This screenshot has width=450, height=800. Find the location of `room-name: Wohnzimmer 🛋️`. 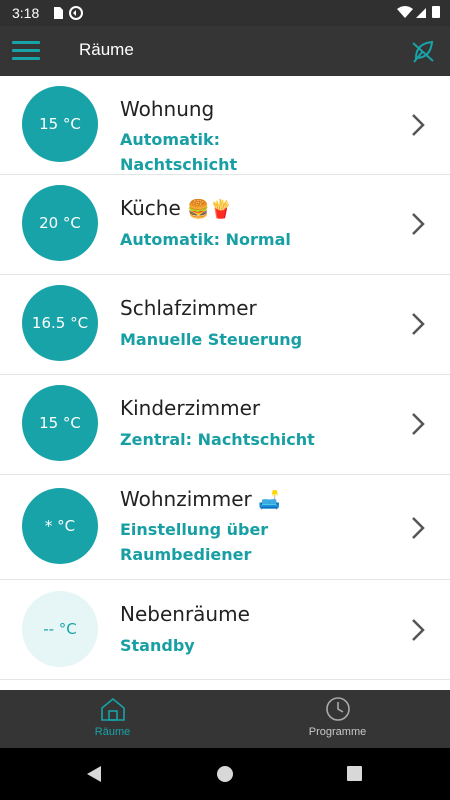

room-name: Wohnzimmer 🛋️ is located at coordinates (200, 499).